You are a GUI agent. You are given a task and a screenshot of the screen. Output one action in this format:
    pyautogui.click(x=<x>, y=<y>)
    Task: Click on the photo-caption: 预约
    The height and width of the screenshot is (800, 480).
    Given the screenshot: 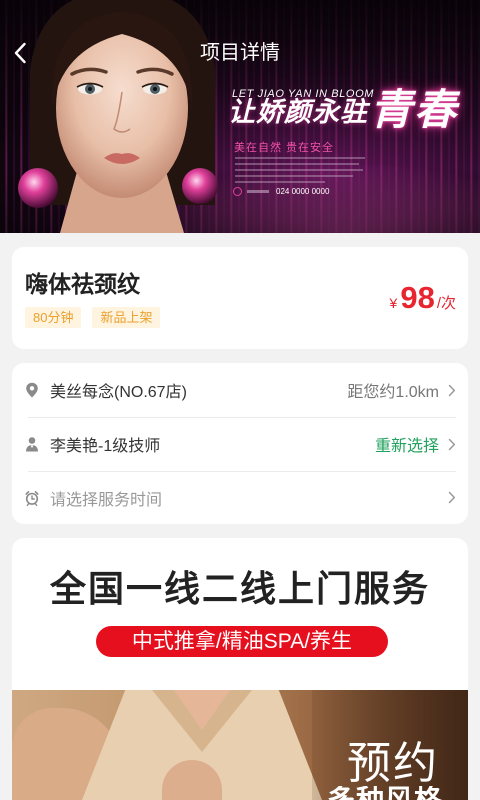 What is the action you would take?
    pyautogui.click(x=393, y=763)
    